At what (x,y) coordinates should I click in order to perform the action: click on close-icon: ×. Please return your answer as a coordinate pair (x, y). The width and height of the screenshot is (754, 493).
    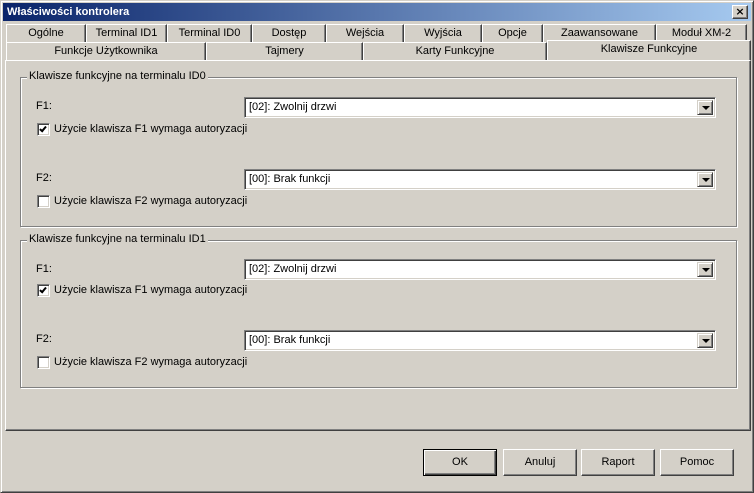
    Looking at the image, I should click on (740, 11).